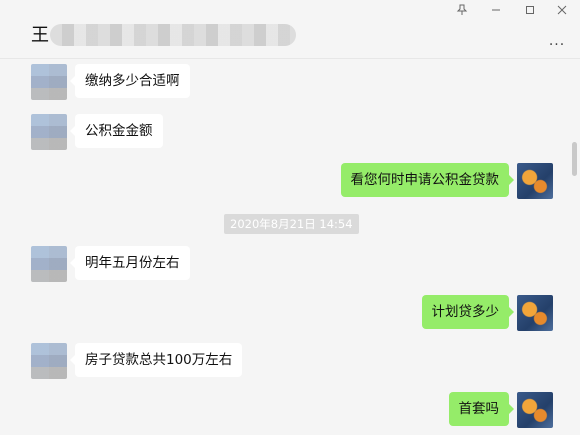 The image size is (580, 435). What do you see at coordinates (173, 35) in the screenshot?
I see `contact-name-redacted` at bounding box center [173, 35].